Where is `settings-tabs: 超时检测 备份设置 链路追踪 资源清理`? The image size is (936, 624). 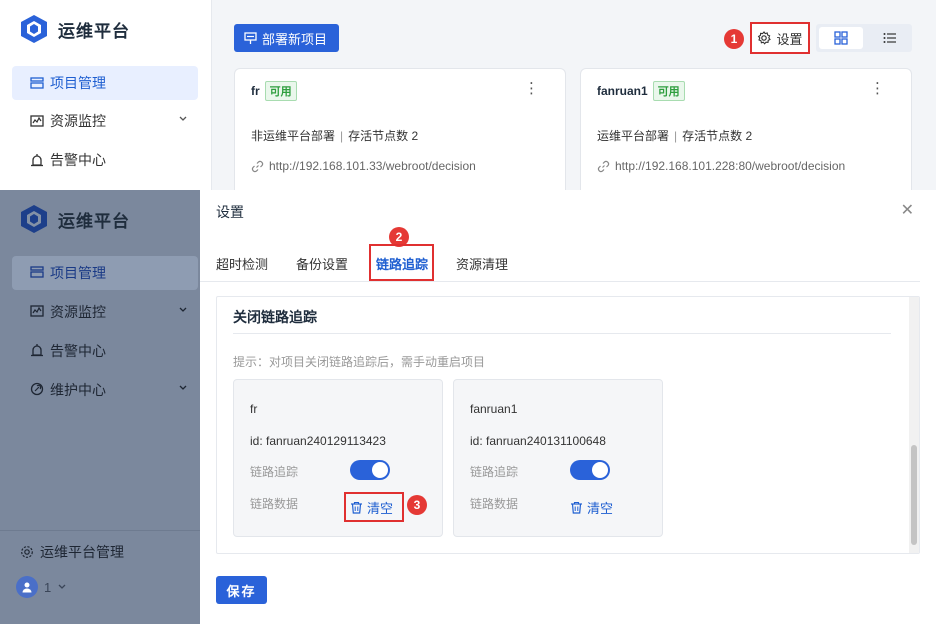 settings-tabs: 超时检测 备份设置 链路追踪 资源清理 is located at coordinates (560, 266).